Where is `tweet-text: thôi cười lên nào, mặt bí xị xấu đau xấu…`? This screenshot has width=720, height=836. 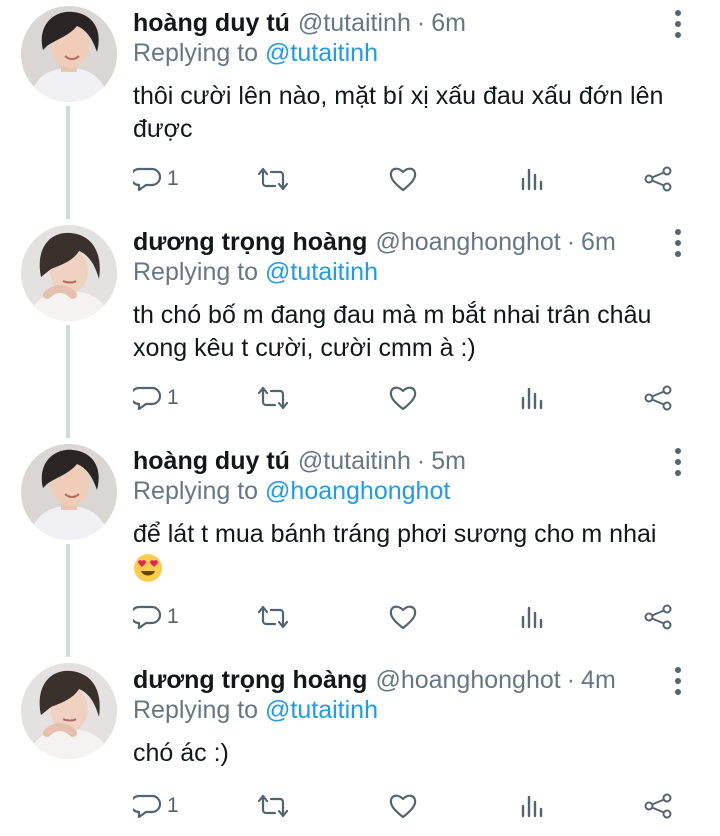
tweet-text: thôi cười lên nào, mặt bí xị xấu đau xấu… is located at coordinates (398, 112).